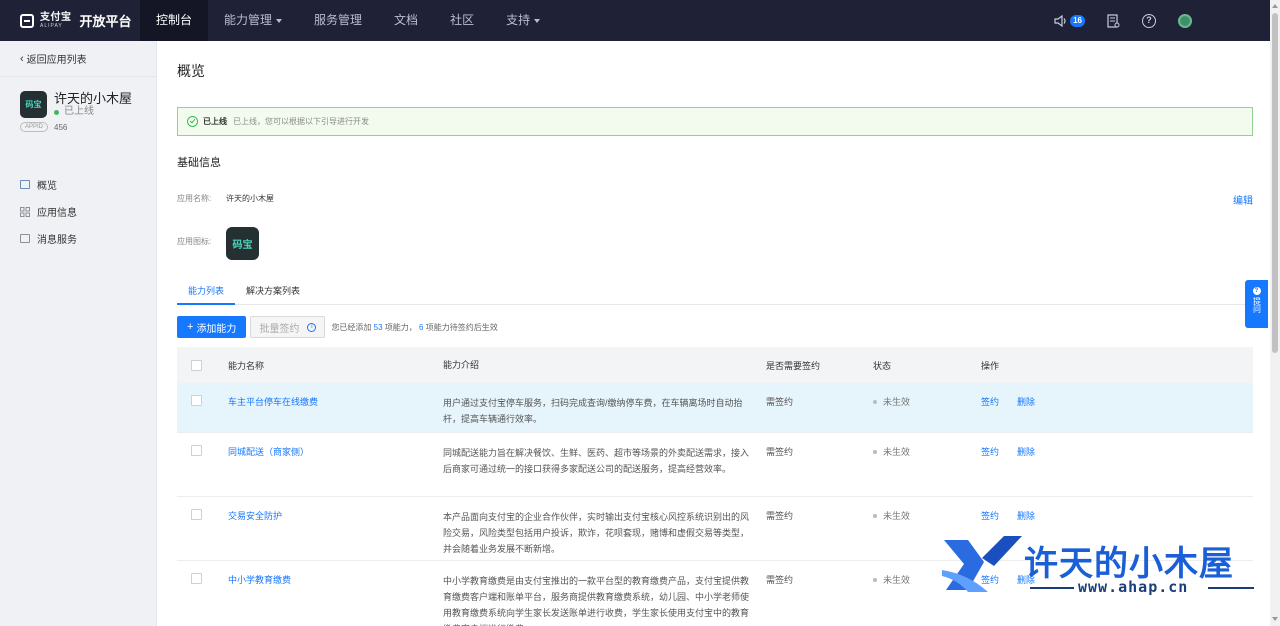 Image resolution: width=1280 pixels, height=626 pixels. What do you see at coordinates (335, 515) in the screenshot?
I see `capability-name-link: 交易安全防护` at bounding box center [335, 515].